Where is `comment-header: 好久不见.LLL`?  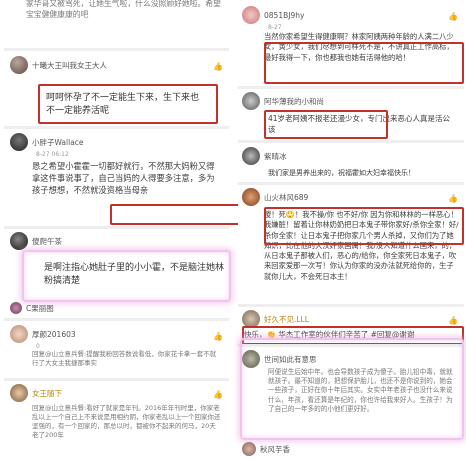
comment-header: 好久不见.LLL is located at coordinates (275, 319).